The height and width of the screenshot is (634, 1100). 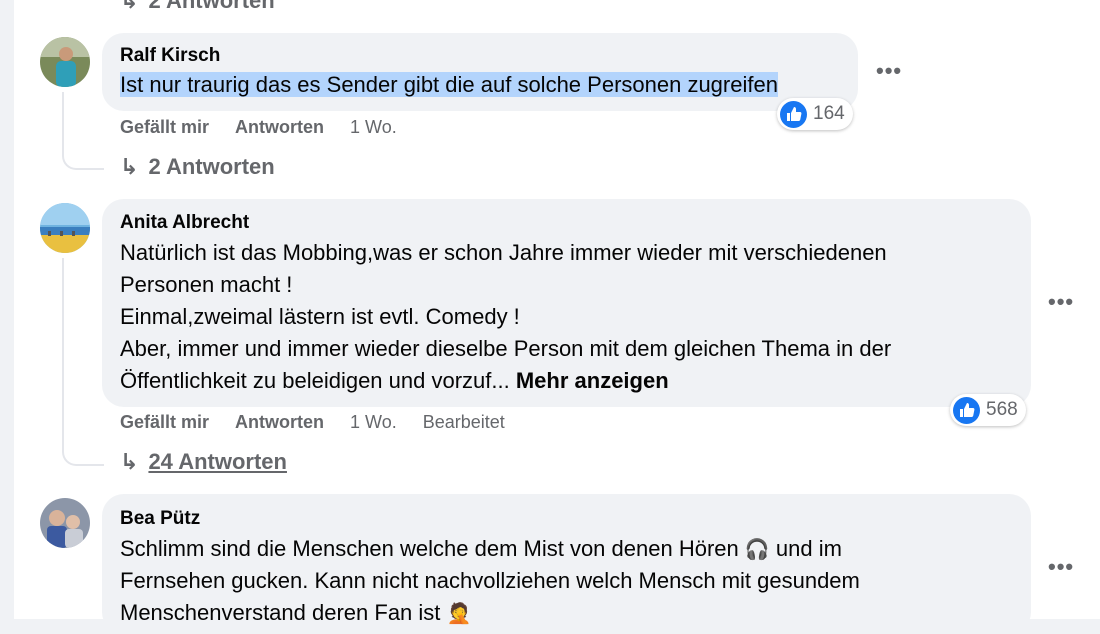 I want to click on comment-author: Anita Albrecht, so click(x=184, y=223).